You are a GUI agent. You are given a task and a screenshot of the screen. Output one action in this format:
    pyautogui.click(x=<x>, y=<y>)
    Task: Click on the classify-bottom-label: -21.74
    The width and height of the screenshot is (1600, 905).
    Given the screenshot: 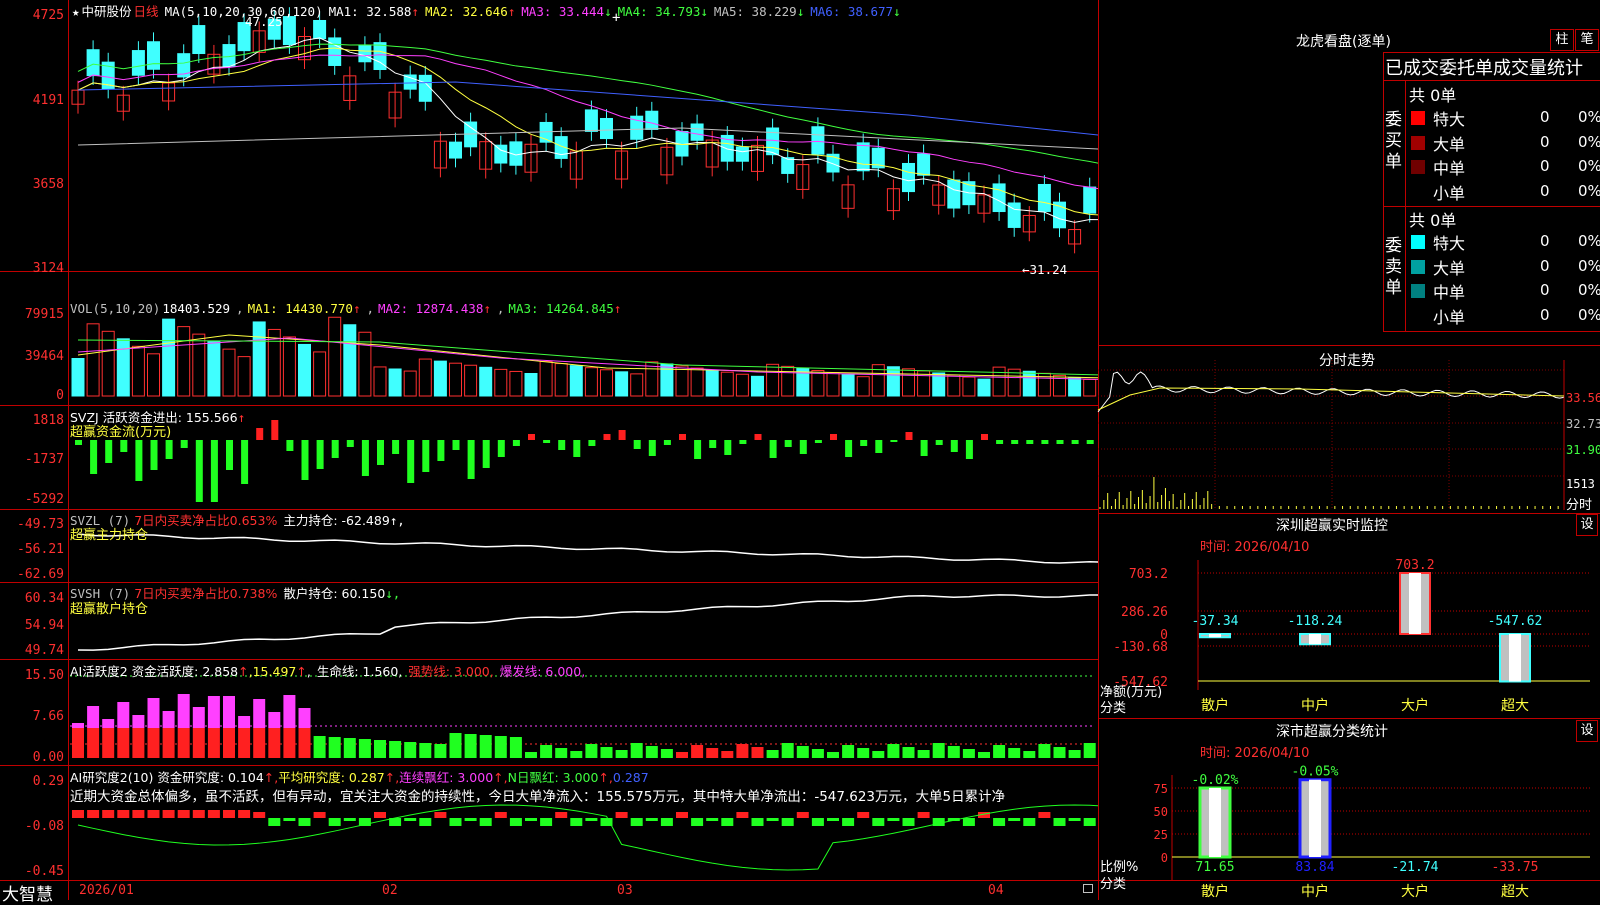 What is the action you would take?
    pyautogui.click(x=1415, y=867)
    